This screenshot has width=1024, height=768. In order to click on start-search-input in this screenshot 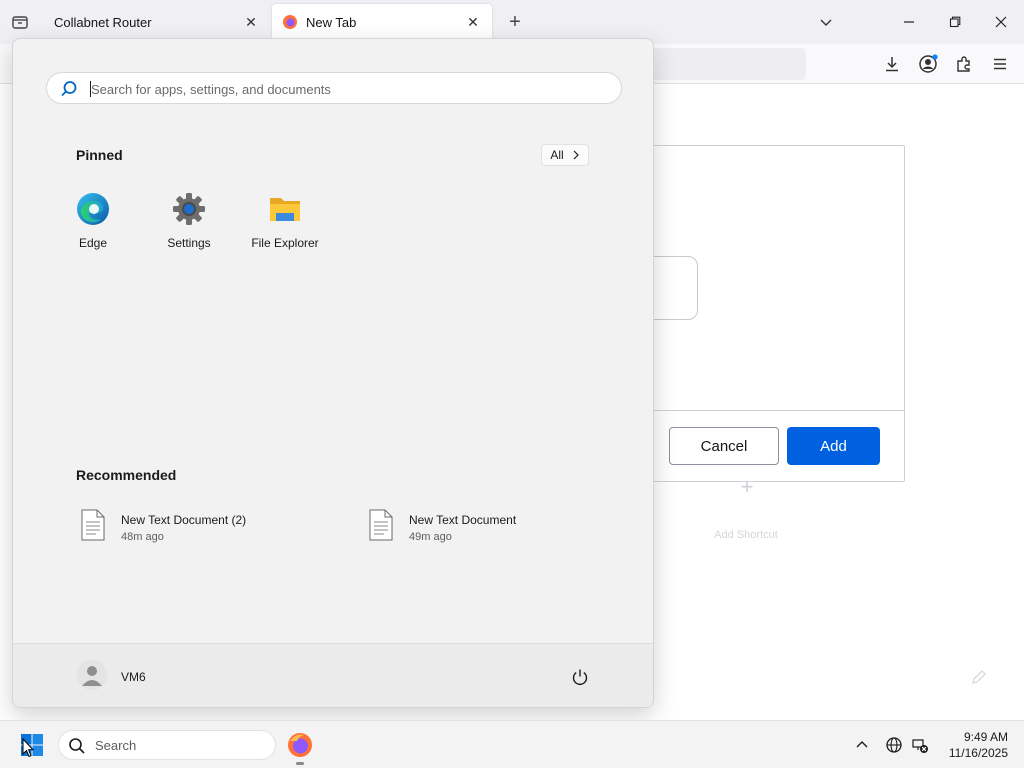, I will do `click(351, 89)`.